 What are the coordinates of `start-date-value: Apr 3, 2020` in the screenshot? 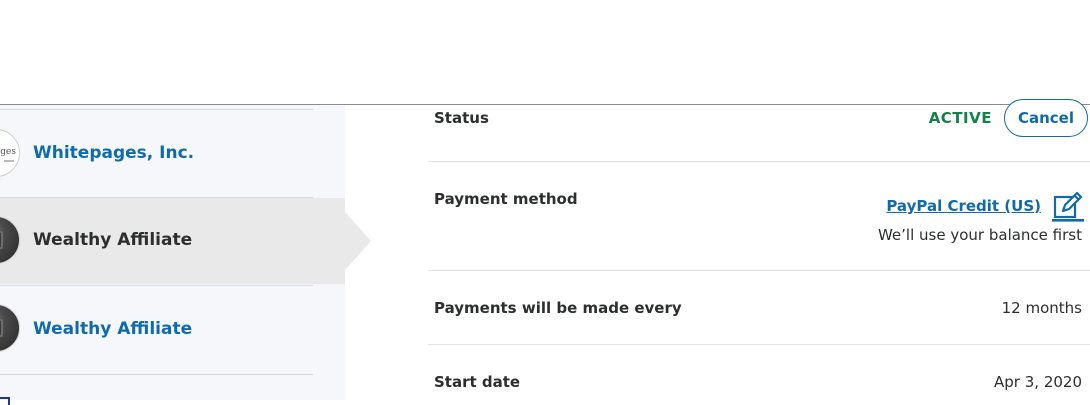 It's located at (1038, 382).